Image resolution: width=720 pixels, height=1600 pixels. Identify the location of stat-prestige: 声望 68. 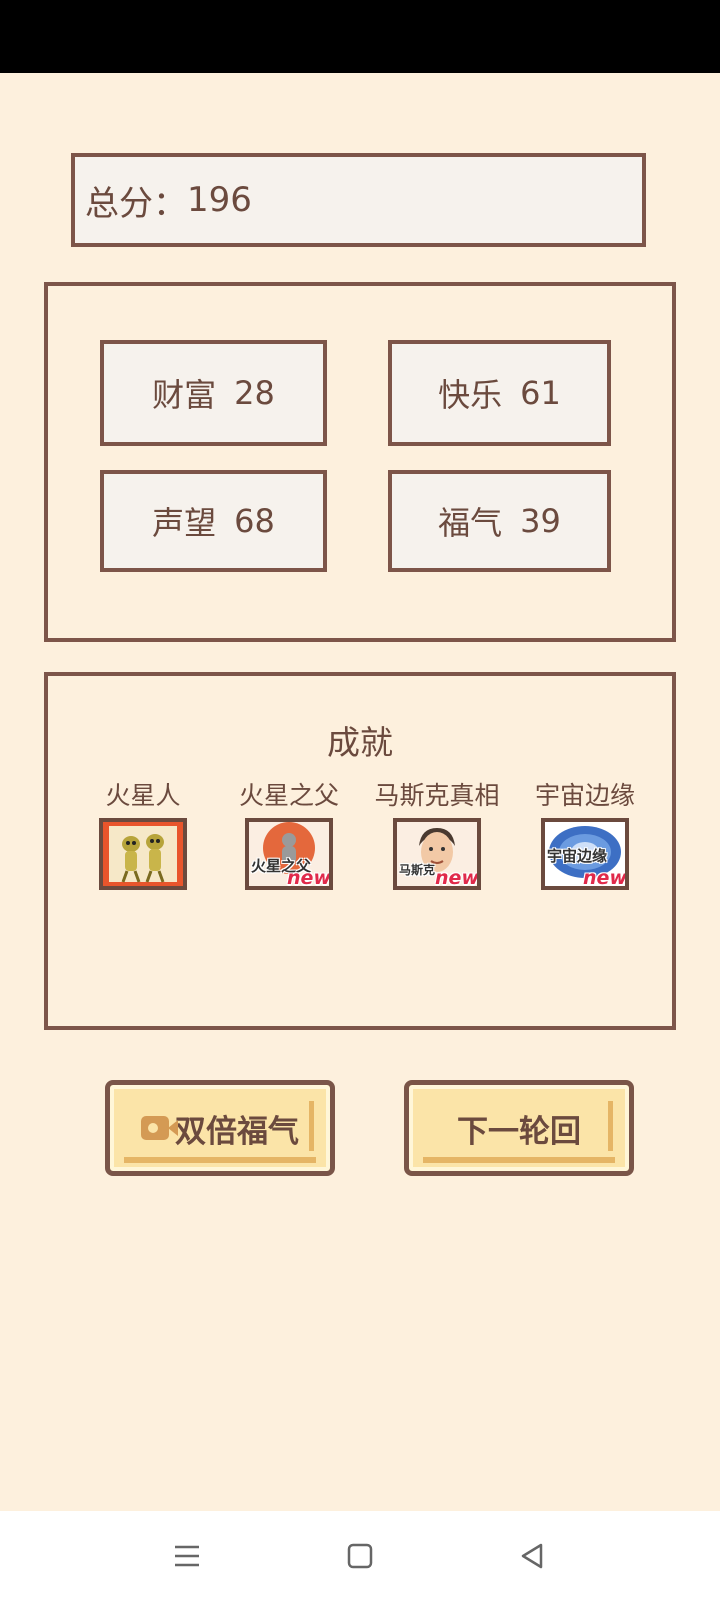
(213, 521).